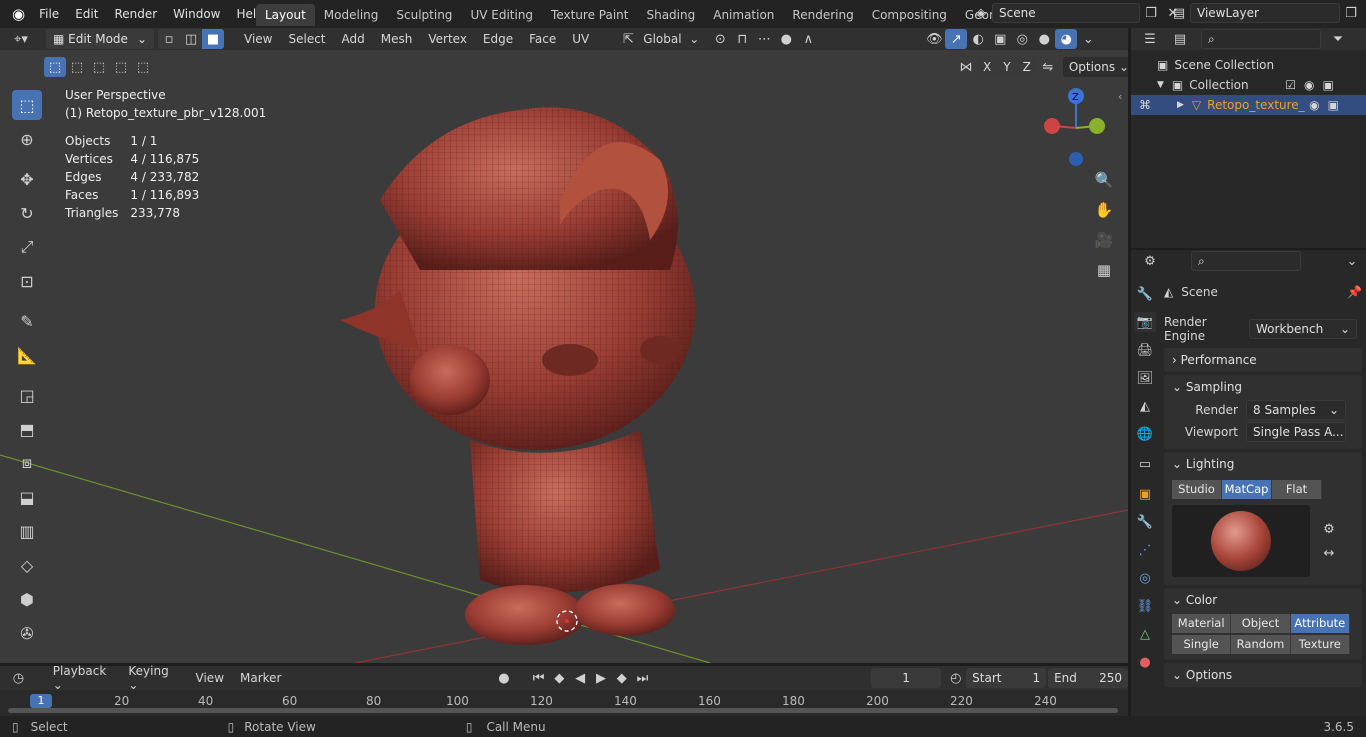 The image size is (1366, 737). I want to click on color-object-button: Object, so click(1261, 623).